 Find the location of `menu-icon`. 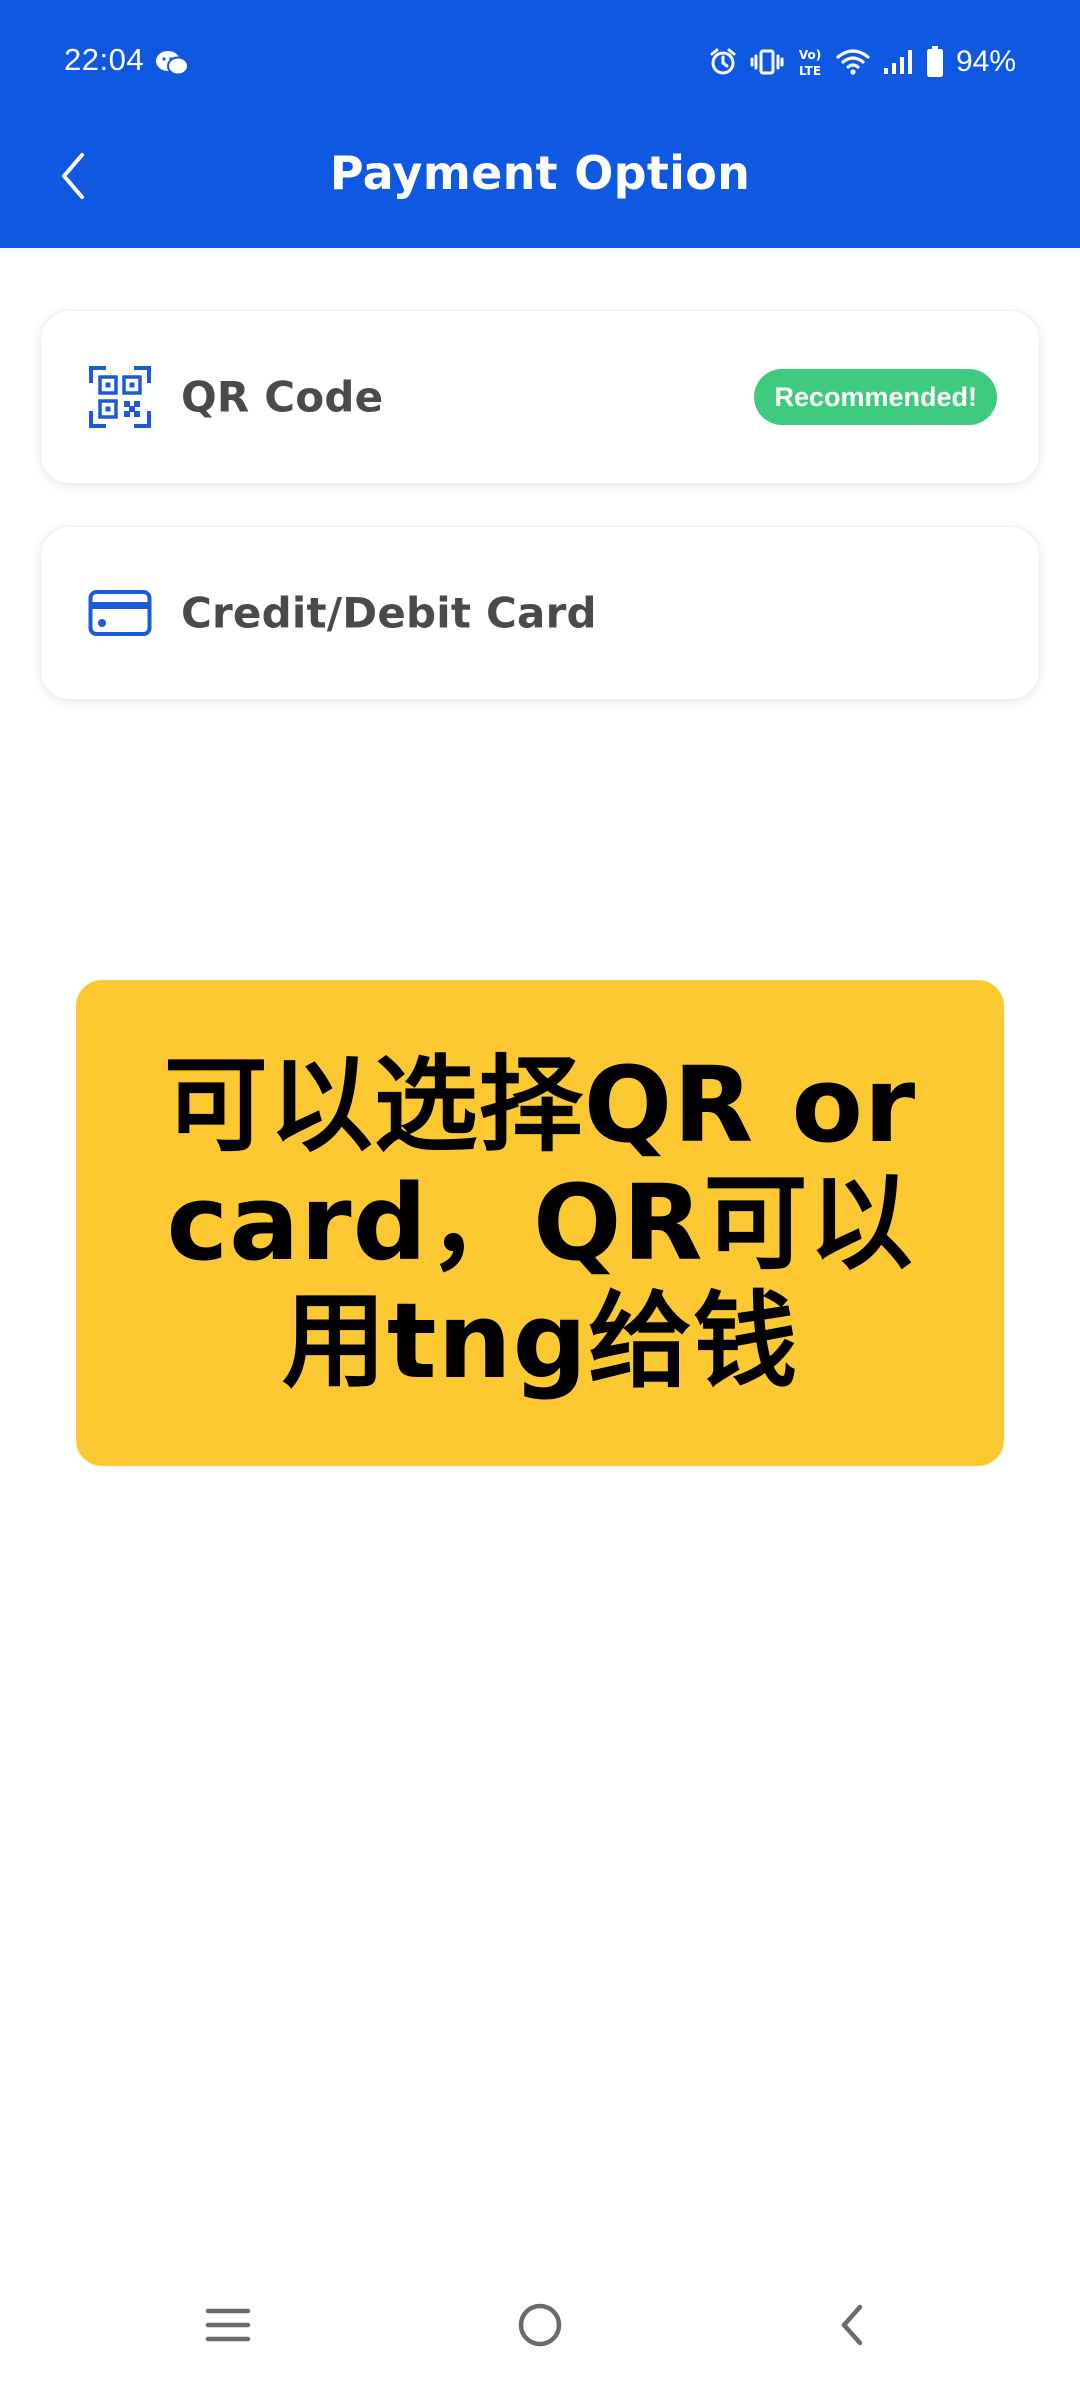

menu-icon is located at coordinates (228, 2325).